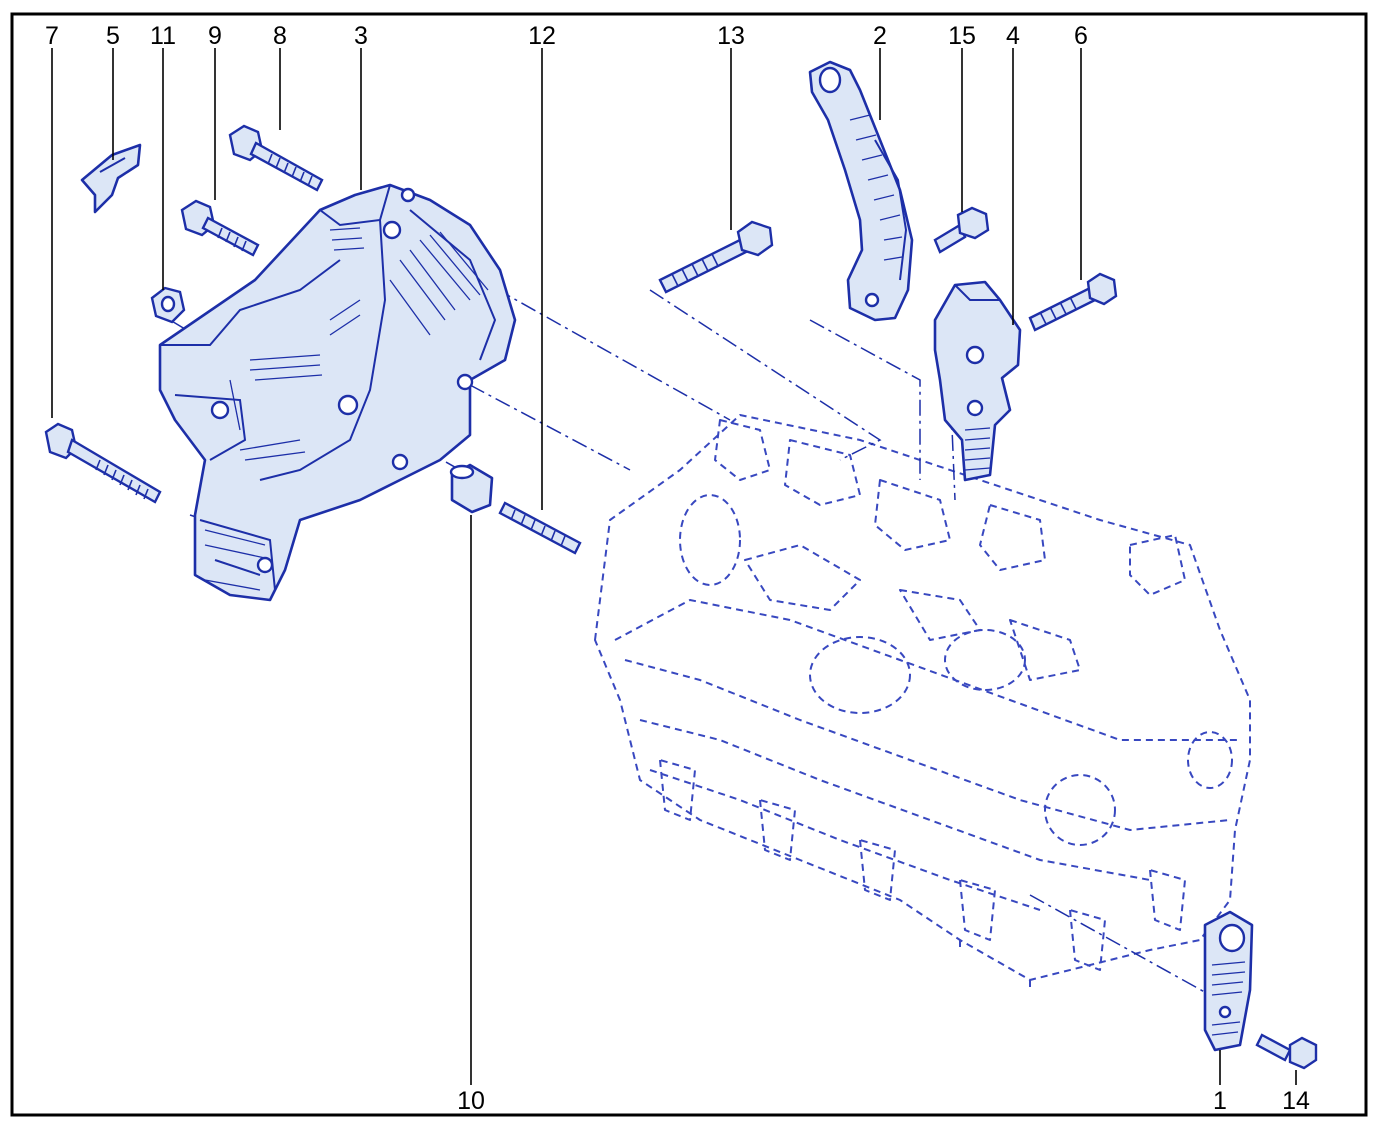 The width and height of the screenshot is (1392, 1124). I want to click on main-bracket-part, so click(337, 392).